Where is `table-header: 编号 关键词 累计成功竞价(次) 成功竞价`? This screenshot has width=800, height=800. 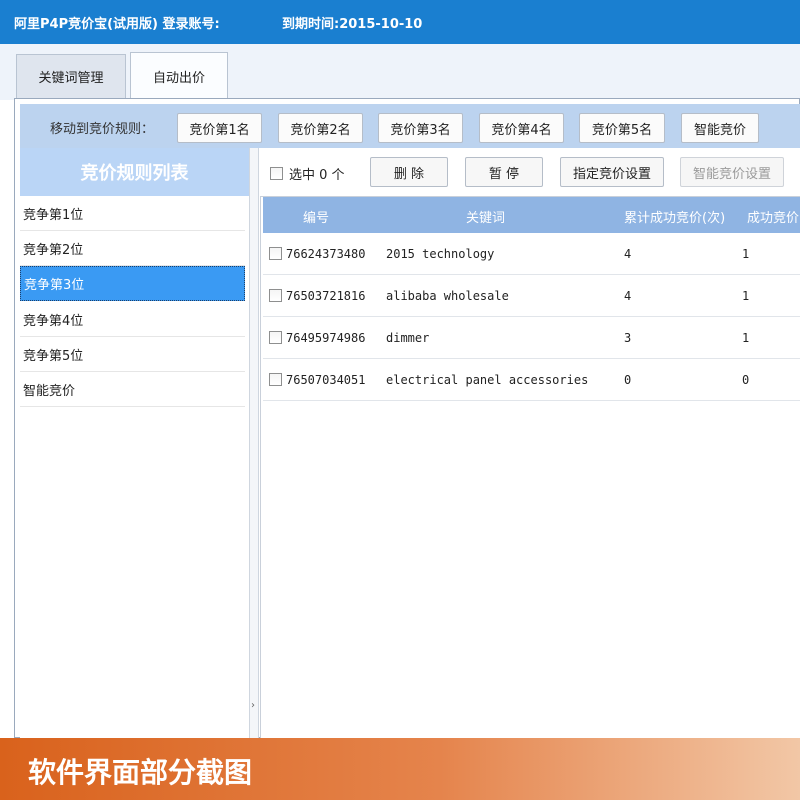
table-header: 编号 关键词 累计成功竞价(次) 成功竞价 is located at coordinates (531, 215).